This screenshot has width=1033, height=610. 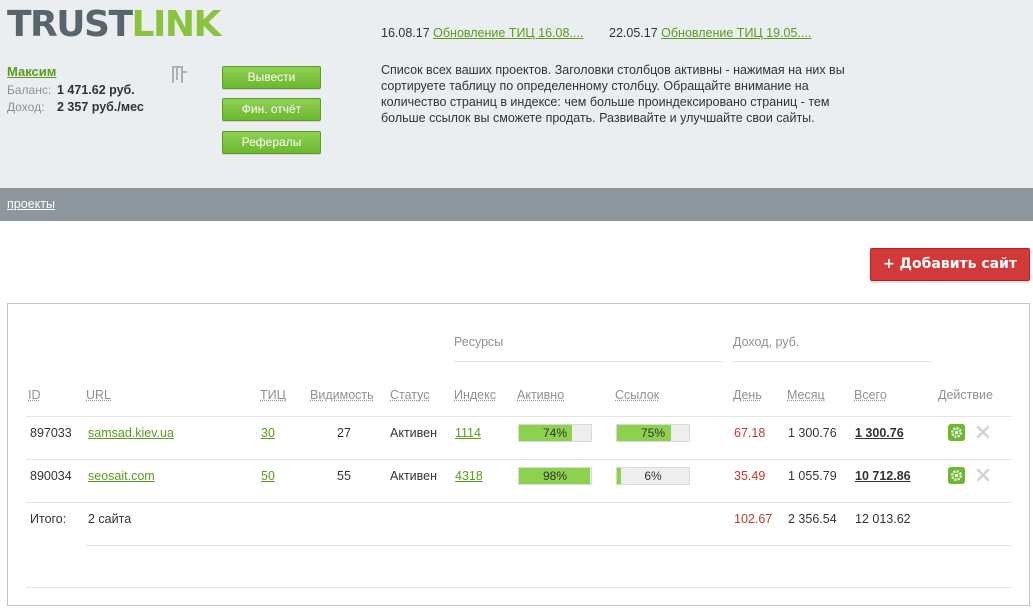 What do you see at coordinates (879, 433) in the screenshot?
I see `row-income-total-link: 1 300.76` at bounding box center [879, 433].